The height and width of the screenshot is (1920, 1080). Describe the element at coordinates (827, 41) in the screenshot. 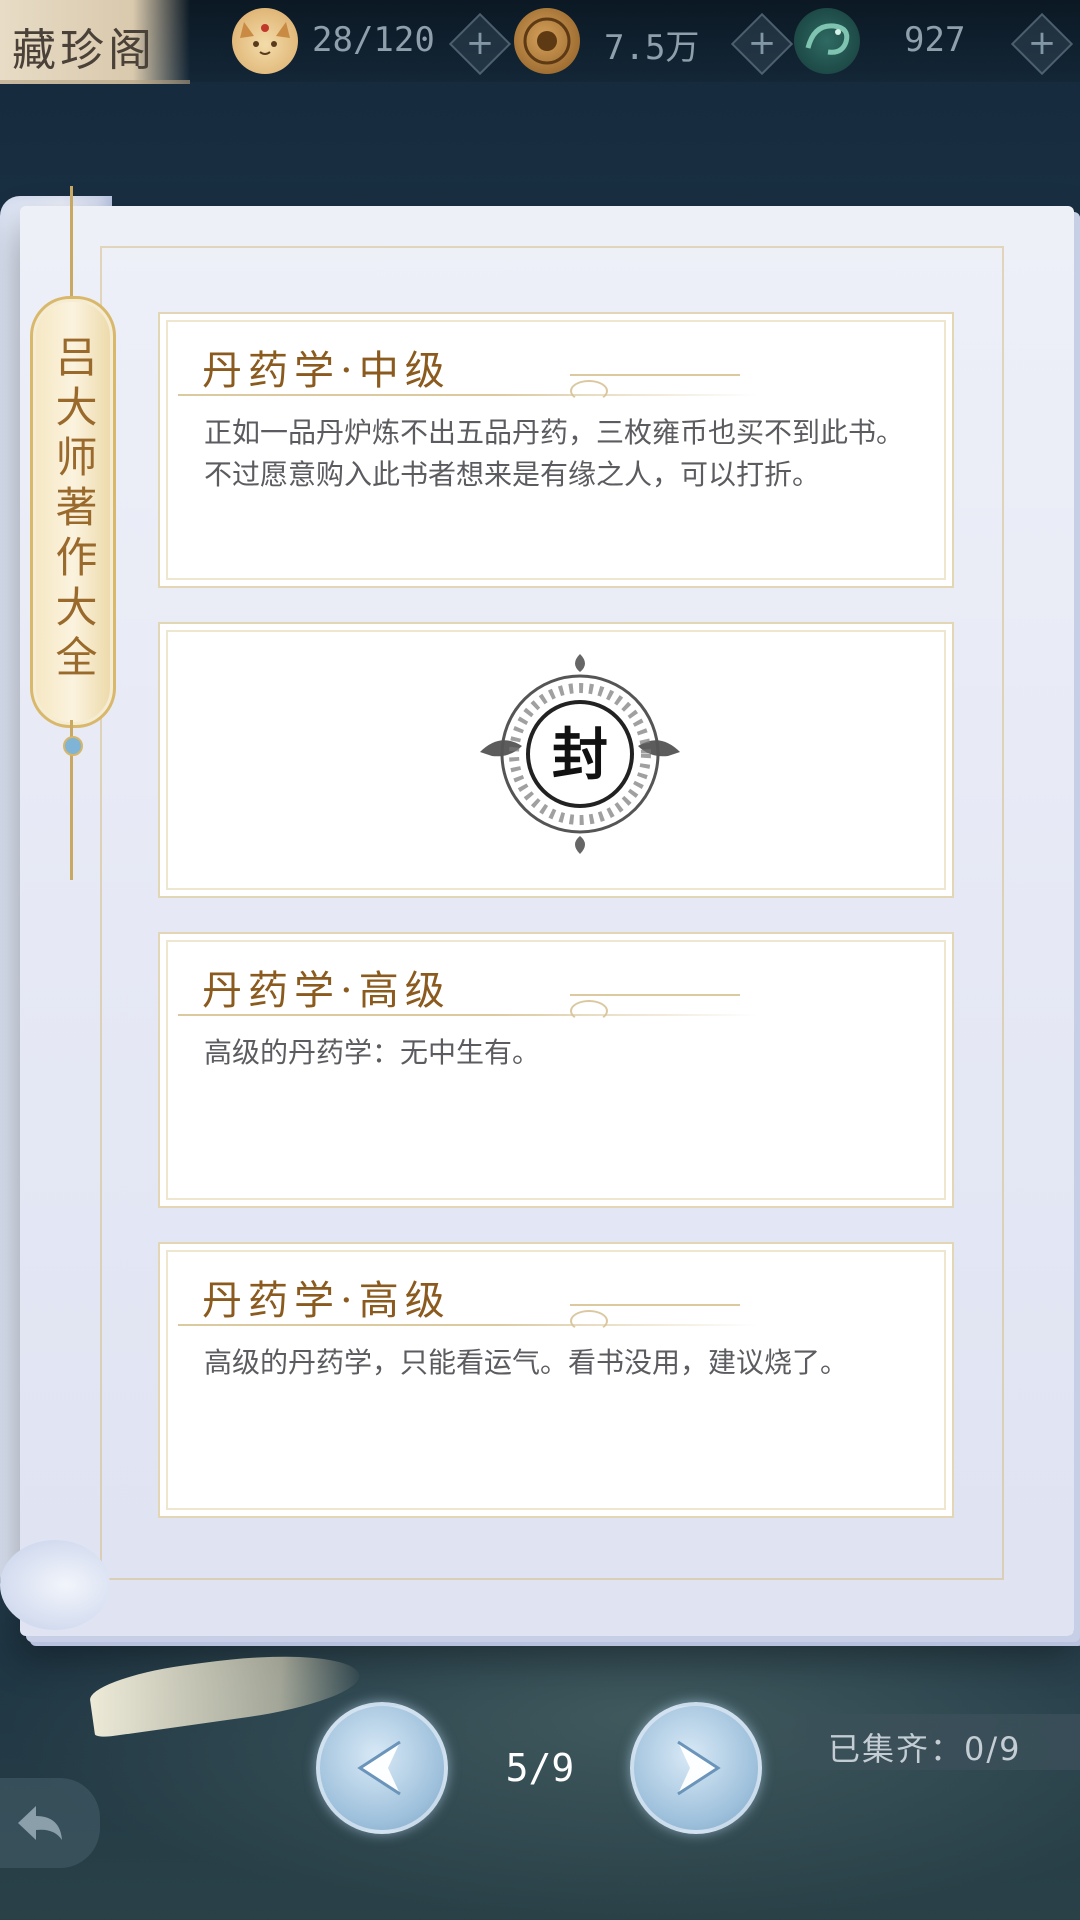

I see `jade-dragon-icon` at that location.